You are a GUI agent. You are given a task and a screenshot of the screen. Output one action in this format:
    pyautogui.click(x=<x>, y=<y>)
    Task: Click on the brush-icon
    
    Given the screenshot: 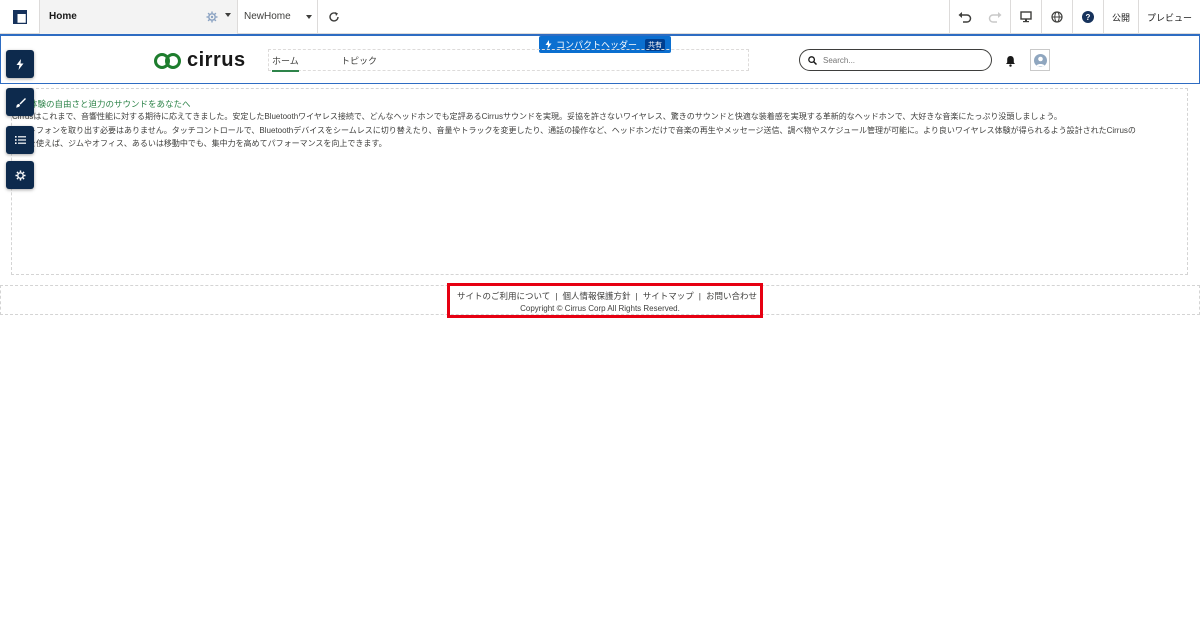 What is the action you would take?
    pyautogui.click(x=20, y=102)
    